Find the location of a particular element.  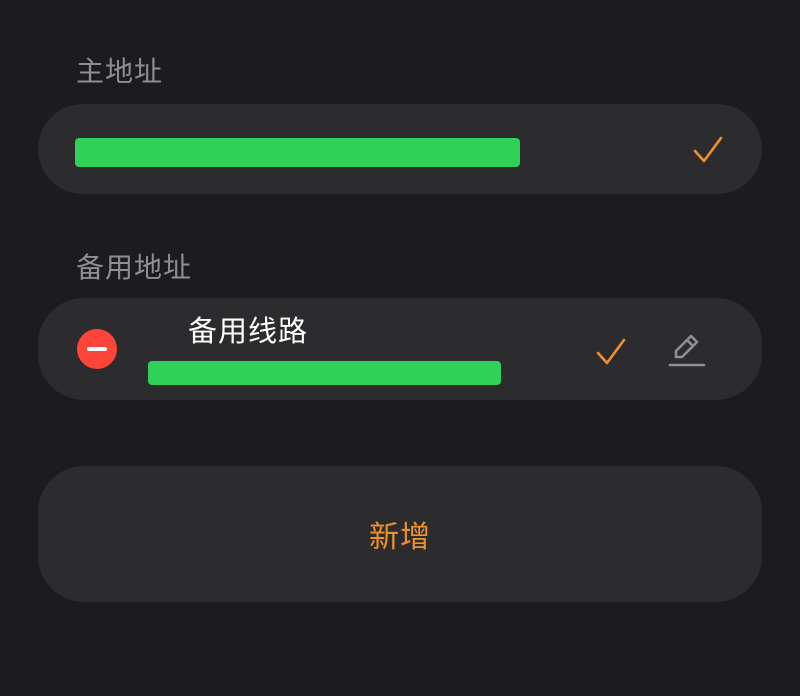

pencil-icon is located at coordinates (687, 350).